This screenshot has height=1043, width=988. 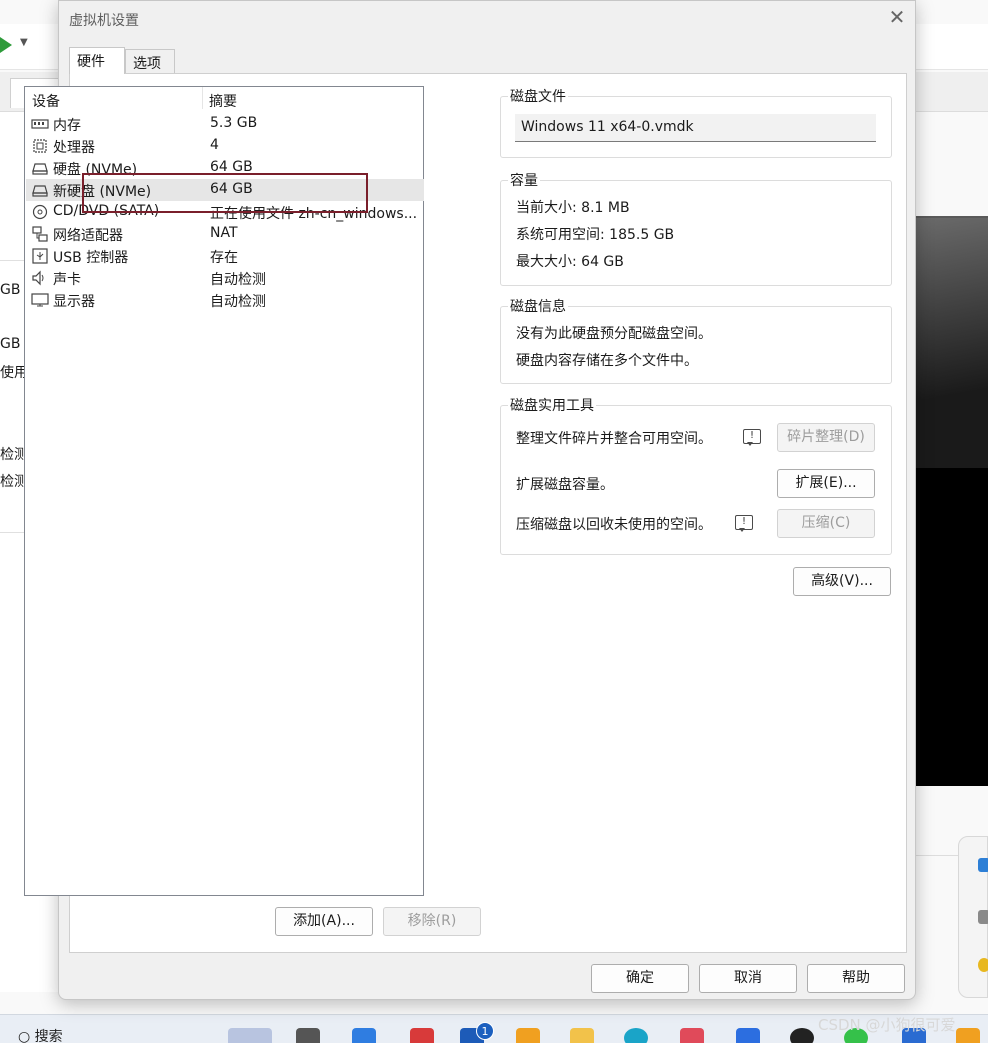 I want to click on speaker-icon, so click(x=38, y=278).